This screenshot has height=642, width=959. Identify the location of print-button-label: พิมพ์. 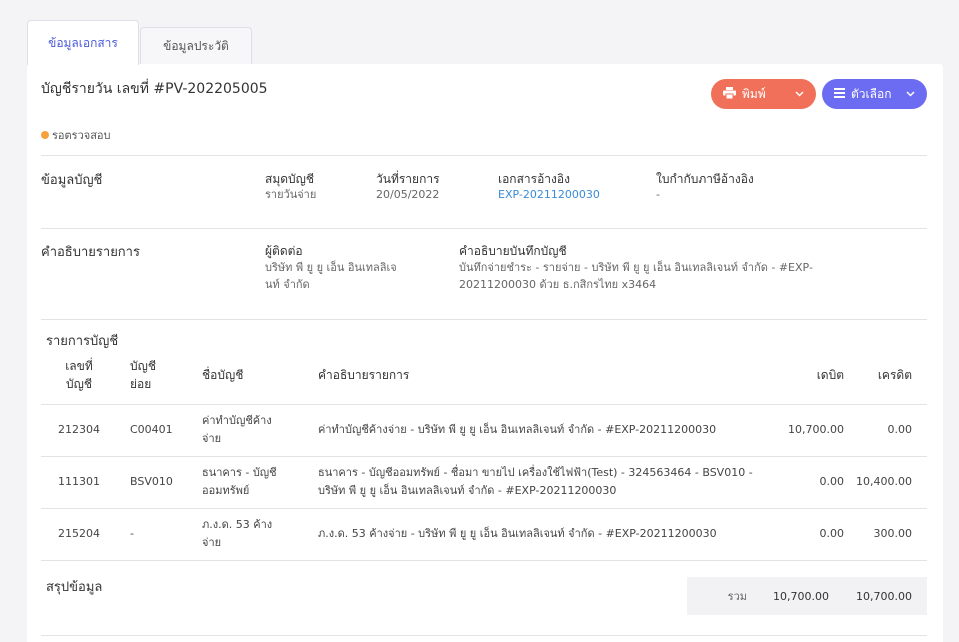
(754, 93).